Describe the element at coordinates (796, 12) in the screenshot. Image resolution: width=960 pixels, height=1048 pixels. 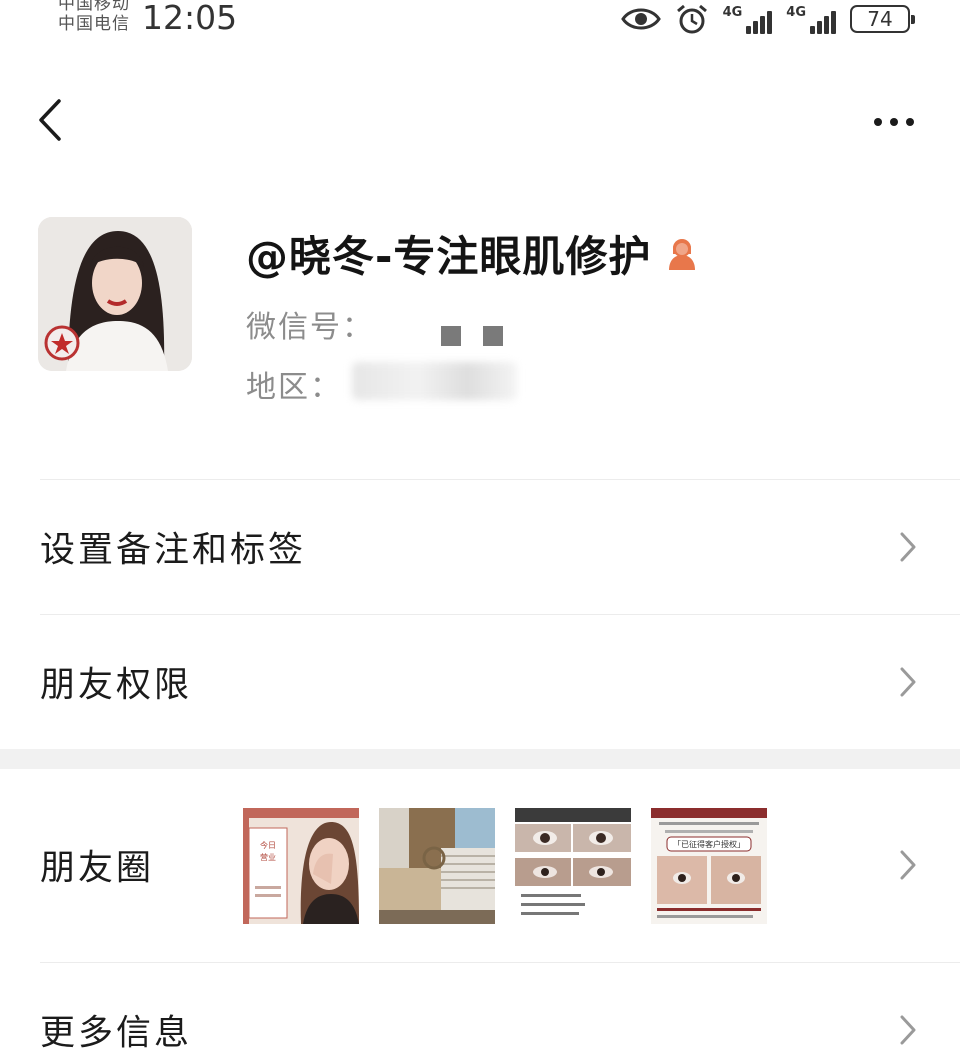
I see `network-2-label: 4G` at that location.